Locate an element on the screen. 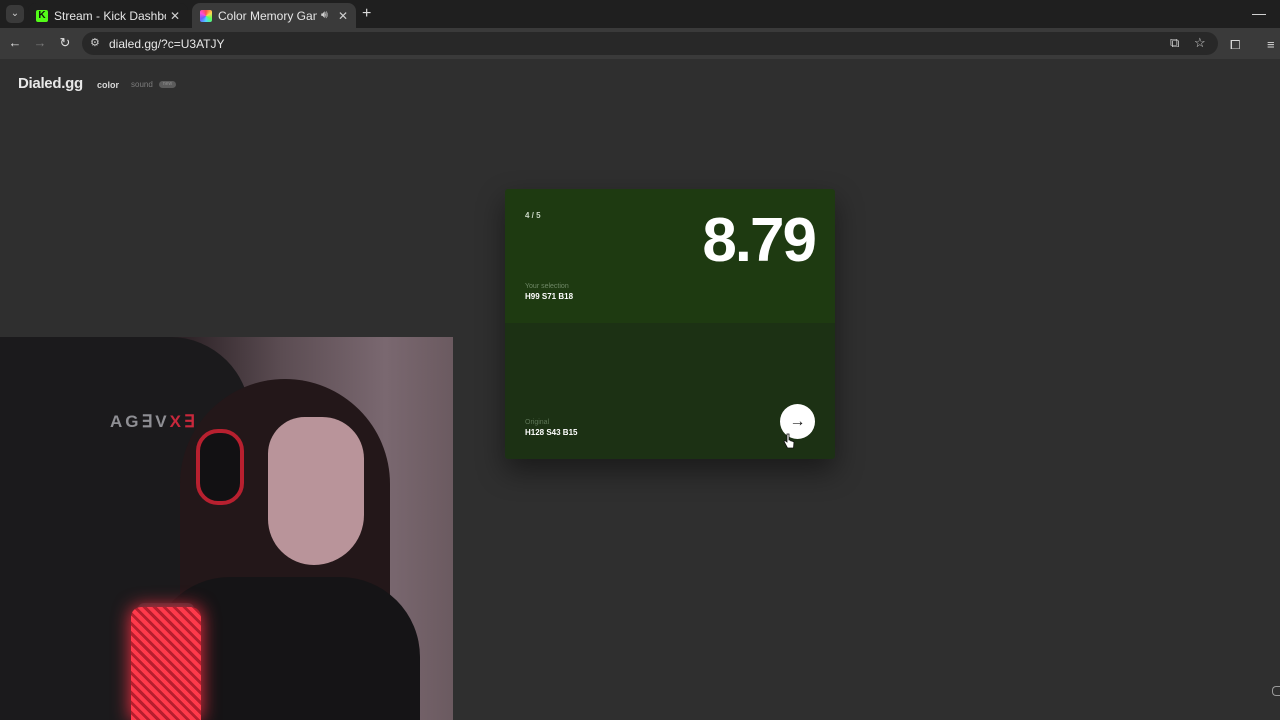 The image size is (1280, 720). nav-color-link: color is located at coordinates (108, 85).